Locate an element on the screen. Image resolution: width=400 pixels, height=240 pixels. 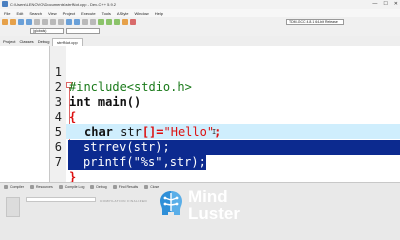
file-tab-bar: strrfNot.cpp is located at coordinates (225, 41).